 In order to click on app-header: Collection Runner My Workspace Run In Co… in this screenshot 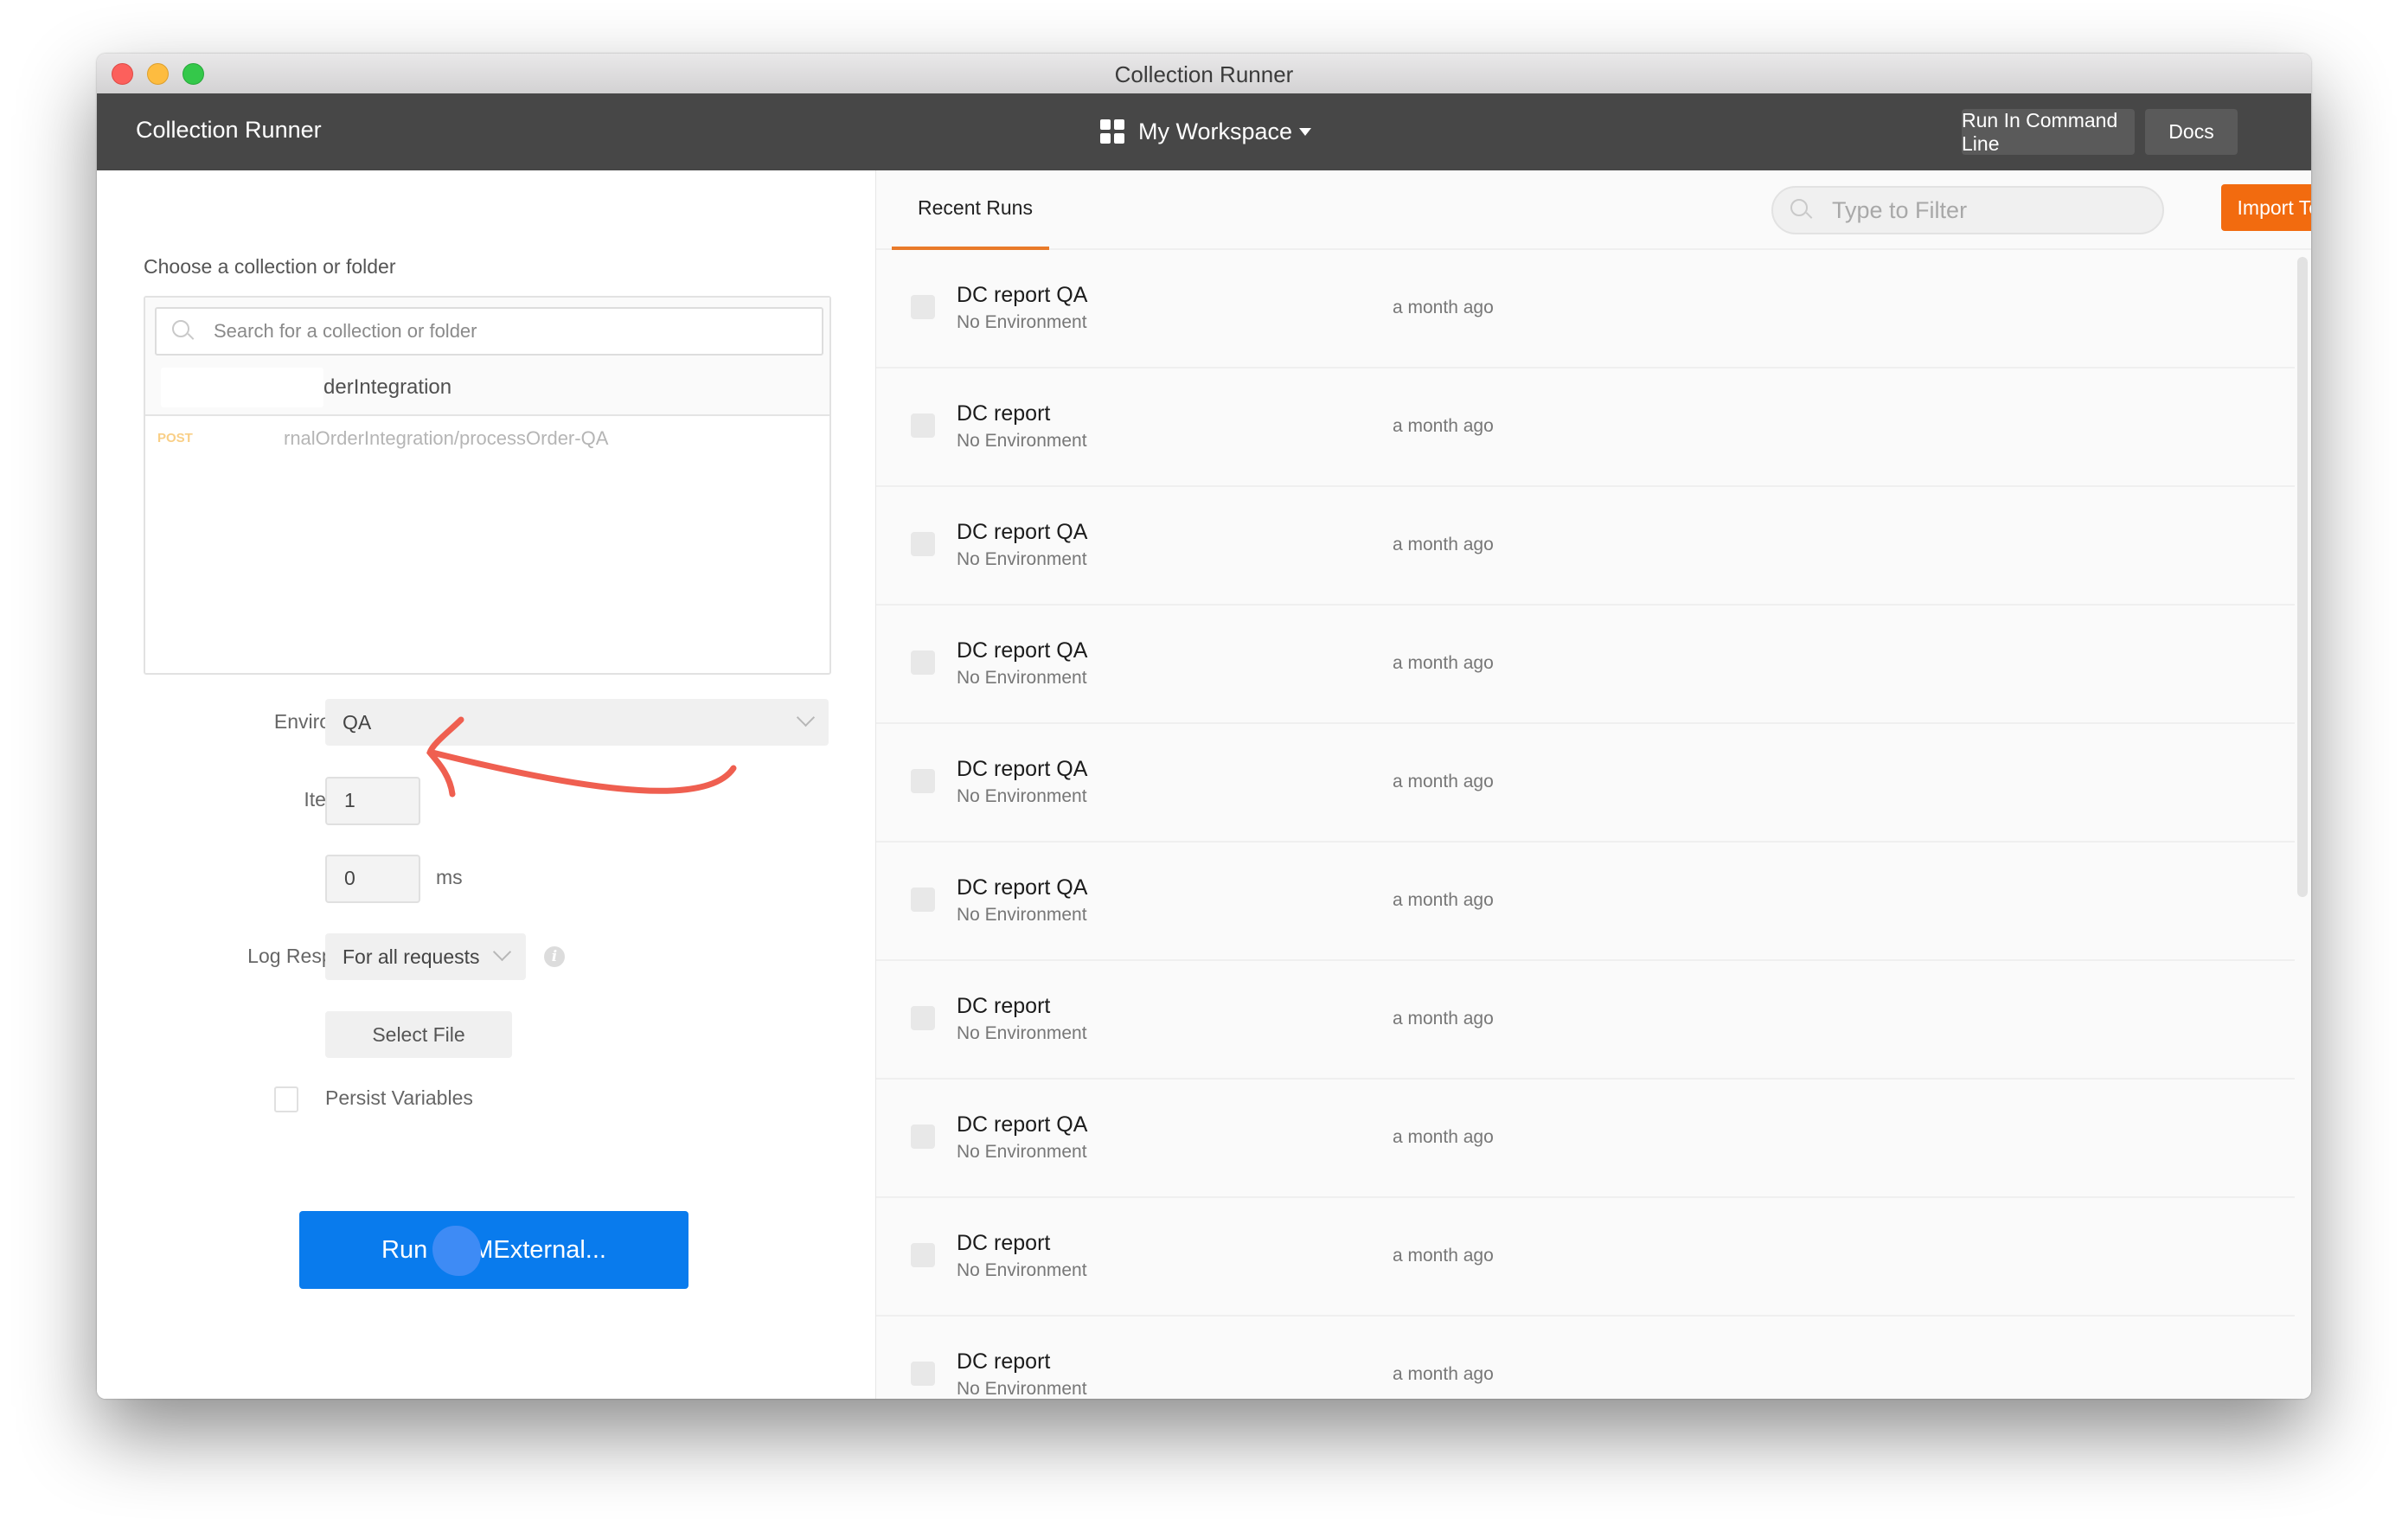, I will do `click(1204, 131)`.